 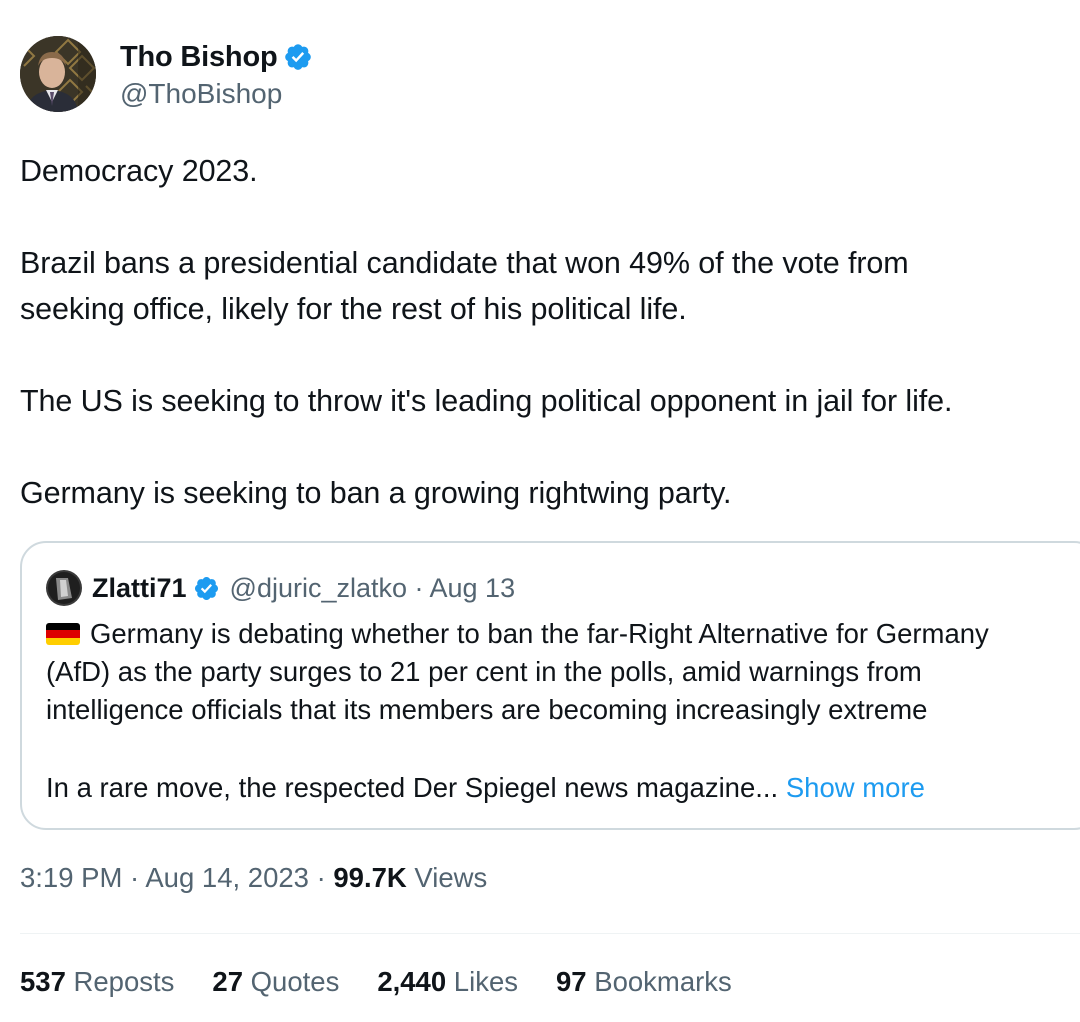 I want to click on views-label: Views, so click(x=447, y=877).